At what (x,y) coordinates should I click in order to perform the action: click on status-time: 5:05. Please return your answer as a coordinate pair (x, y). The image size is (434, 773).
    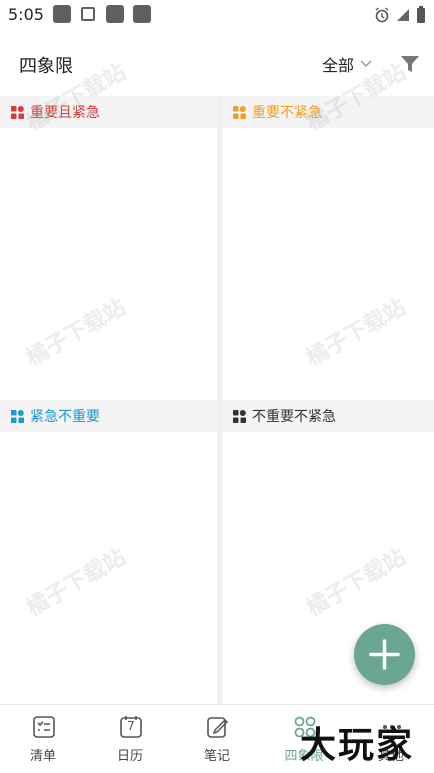
    Looking at the image, I should click on (26, 14).